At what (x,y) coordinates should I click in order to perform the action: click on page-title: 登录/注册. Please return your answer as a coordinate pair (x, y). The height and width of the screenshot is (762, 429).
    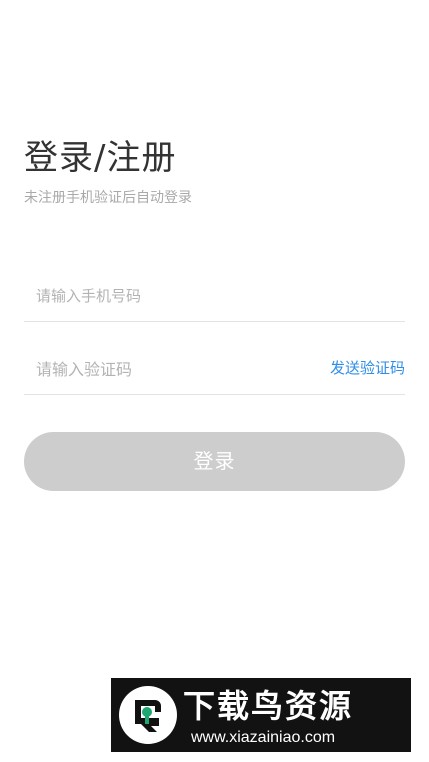
    Looking at the image, I should click on (100, 158).